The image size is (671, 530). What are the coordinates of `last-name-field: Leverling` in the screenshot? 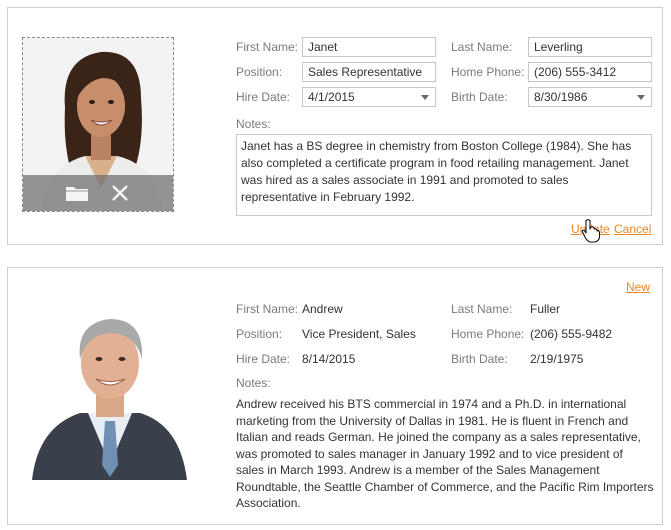 It's located at (590, 47).